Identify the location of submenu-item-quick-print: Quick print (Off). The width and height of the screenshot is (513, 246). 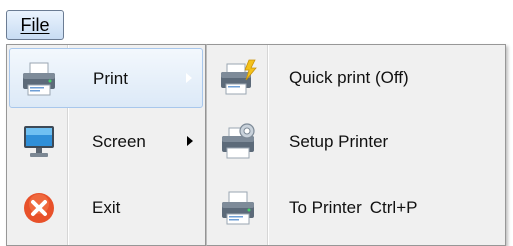
(356, 78).